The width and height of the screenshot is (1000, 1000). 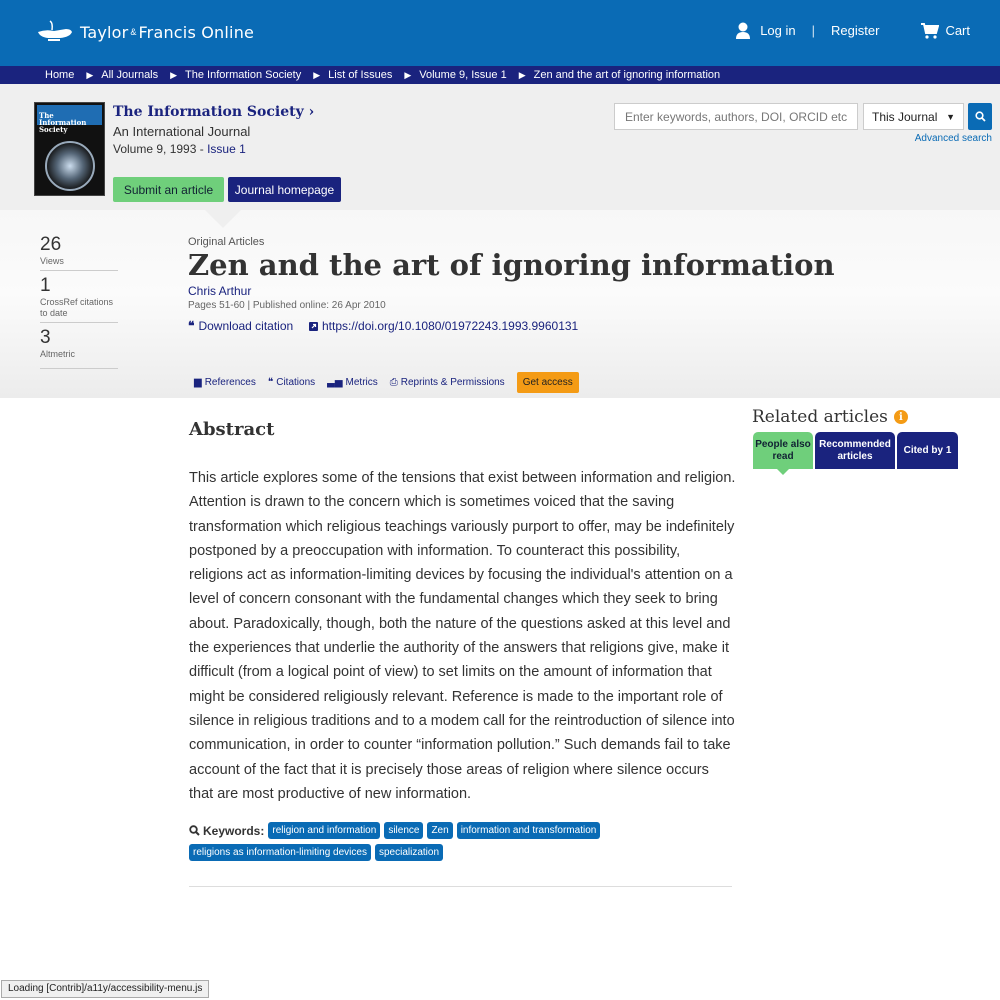 I want to click on metric-crossref: 1 CrossRef citations to date, so click(x=79, y=299).